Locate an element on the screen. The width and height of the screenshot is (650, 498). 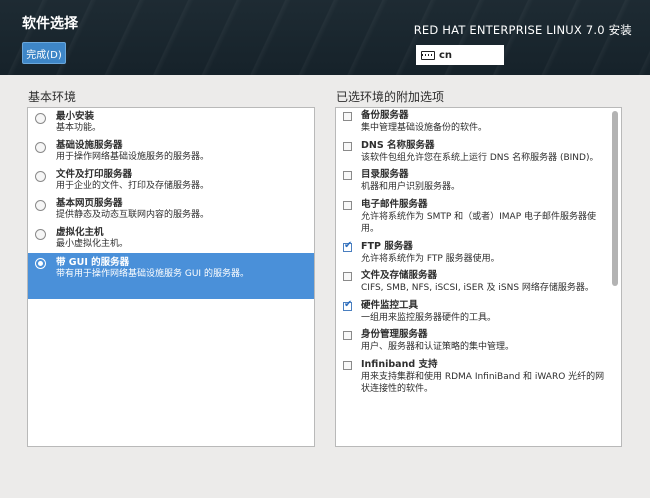
addon-name: FTP 服务器 is located at coordinates (387, 246).